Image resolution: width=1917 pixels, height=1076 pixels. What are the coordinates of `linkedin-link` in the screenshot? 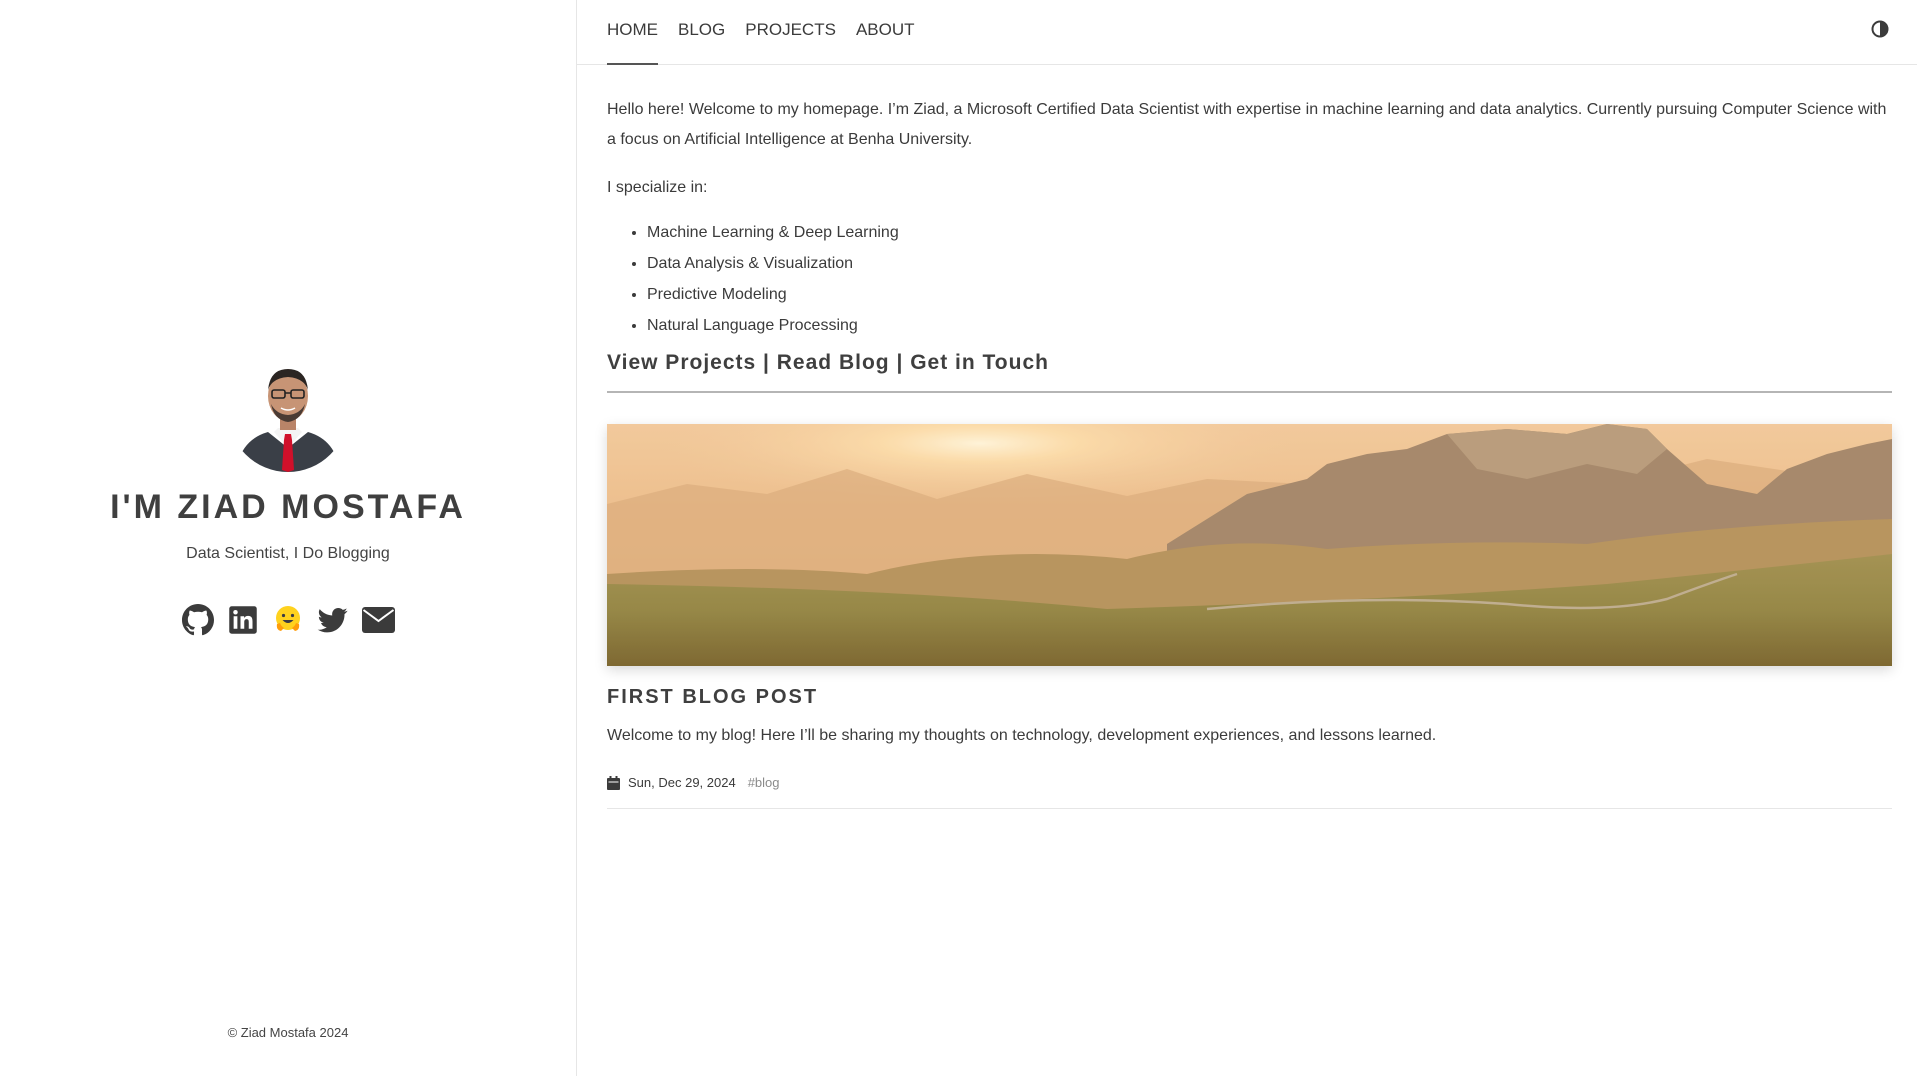 It's located at (243, 619).